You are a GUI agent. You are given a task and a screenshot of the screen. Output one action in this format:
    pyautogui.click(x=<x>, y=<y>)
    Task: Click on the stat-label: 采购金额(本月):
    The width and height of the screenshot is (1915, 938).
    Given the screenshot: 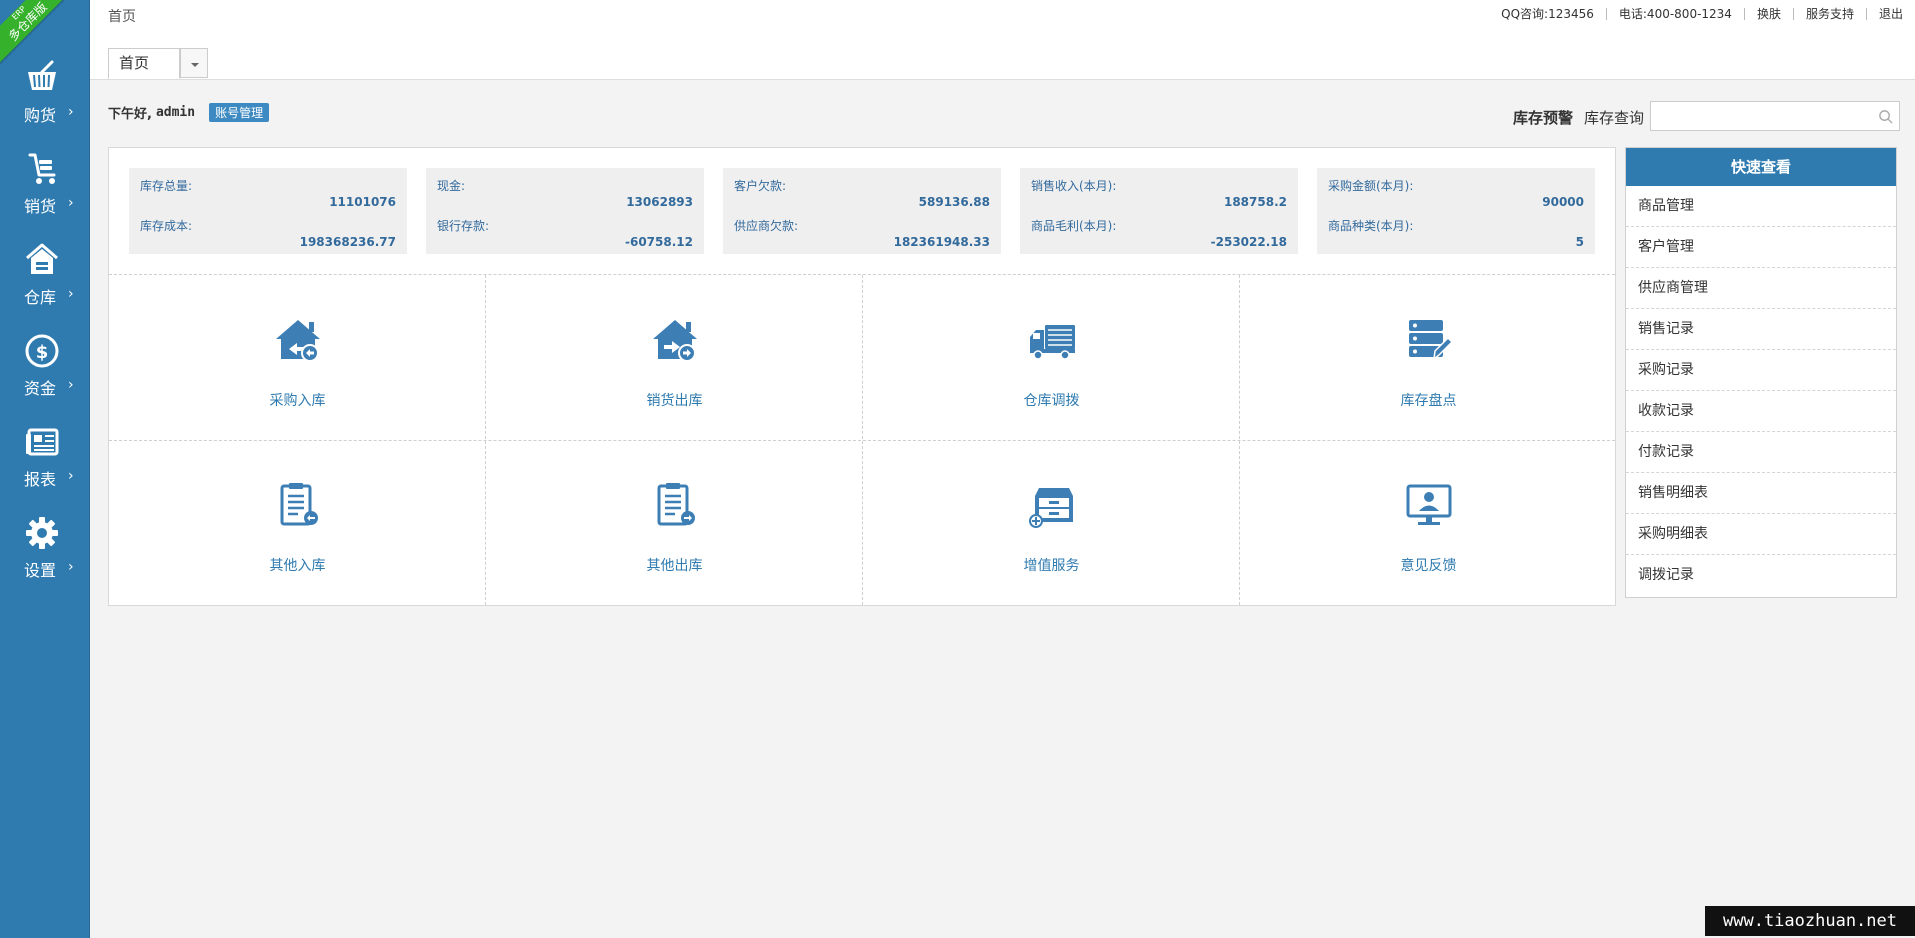 What is the action you would take?
    pyautogui.click(x=1371, y=186)
    